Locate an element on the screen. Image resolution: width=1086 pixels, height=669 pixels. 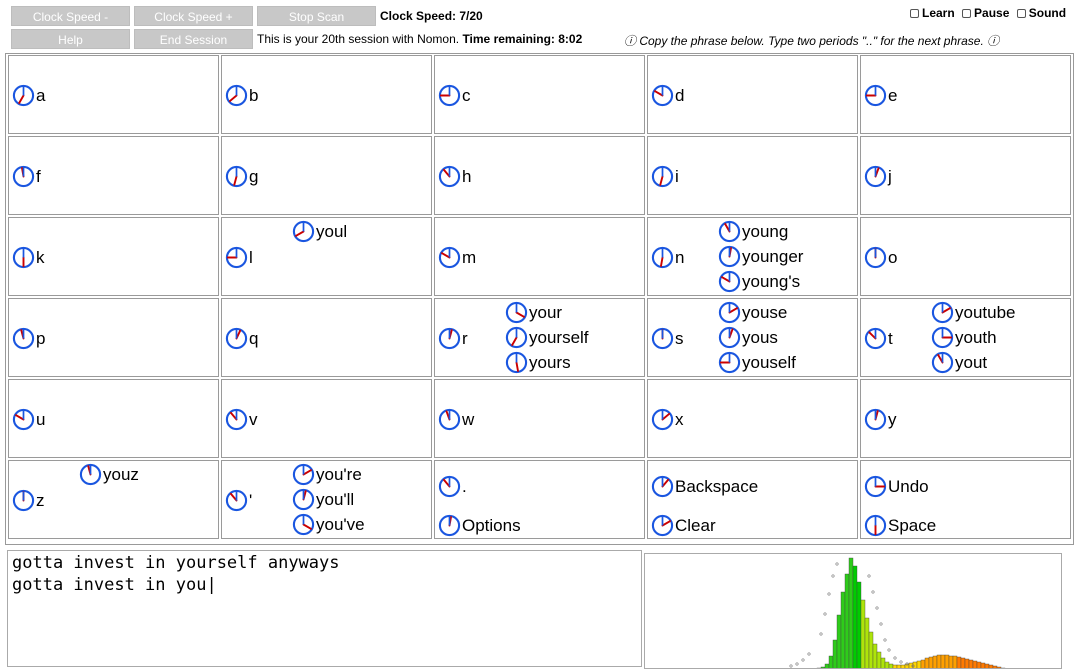
clock-letter-t: t is located at coordinates (878, 338).